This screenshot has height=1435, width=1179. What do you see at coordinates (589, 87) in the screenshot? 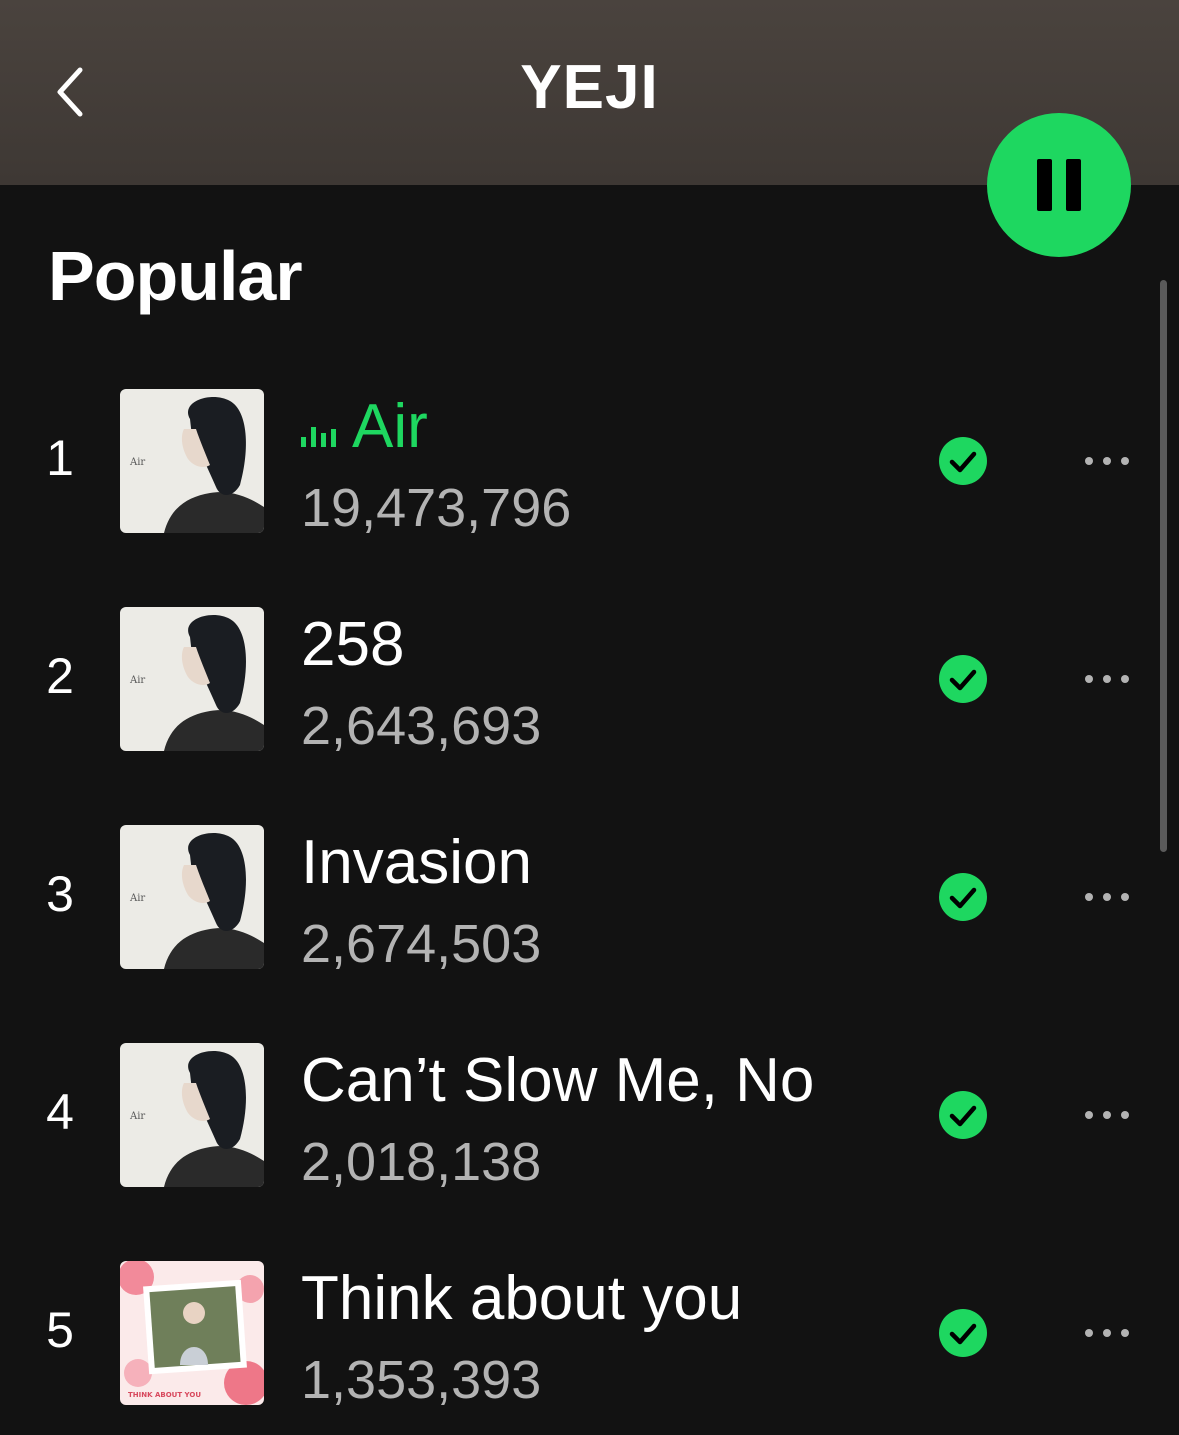
I see `page-title: YEJI` at bounding box center [589, 87].